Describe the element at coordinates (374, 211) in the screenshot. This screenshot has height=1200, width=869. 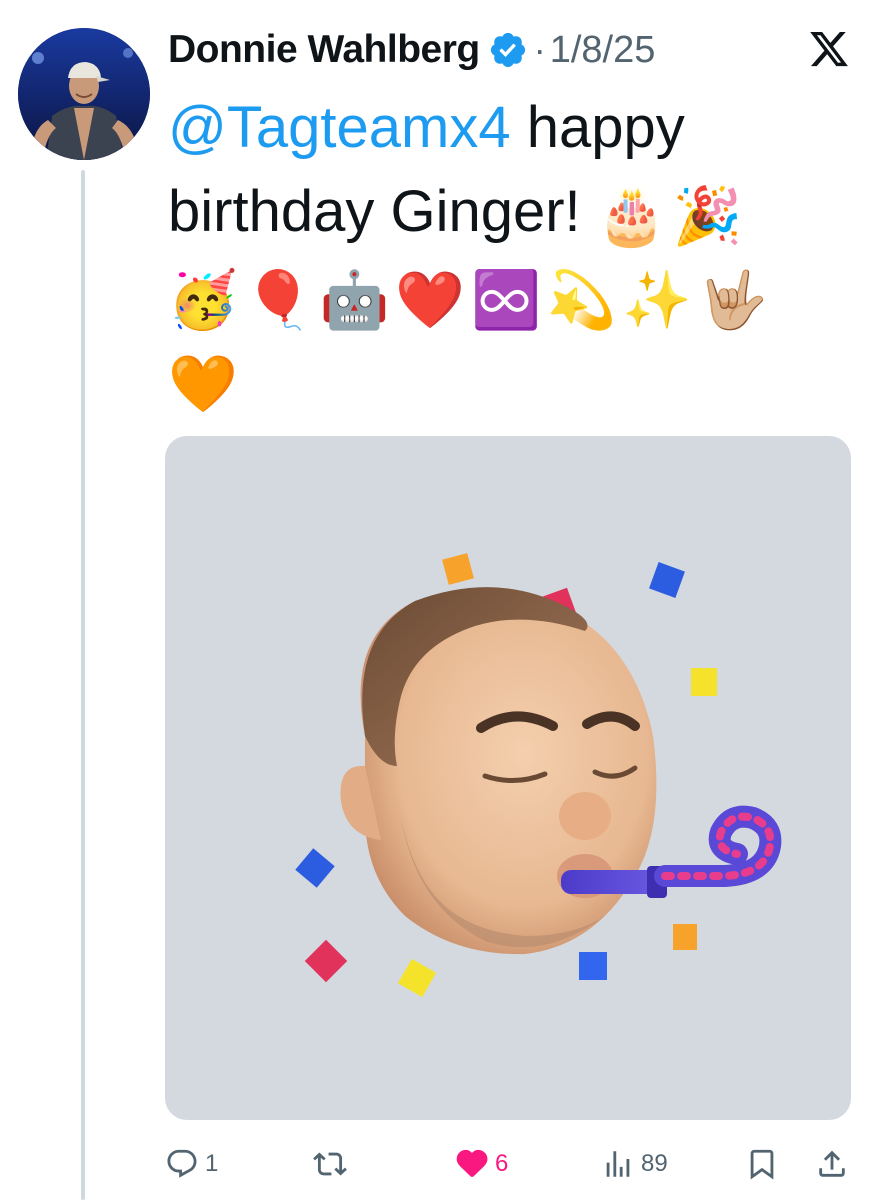
I see `tweet-text-birthday: birthday Ginger!` at that location.